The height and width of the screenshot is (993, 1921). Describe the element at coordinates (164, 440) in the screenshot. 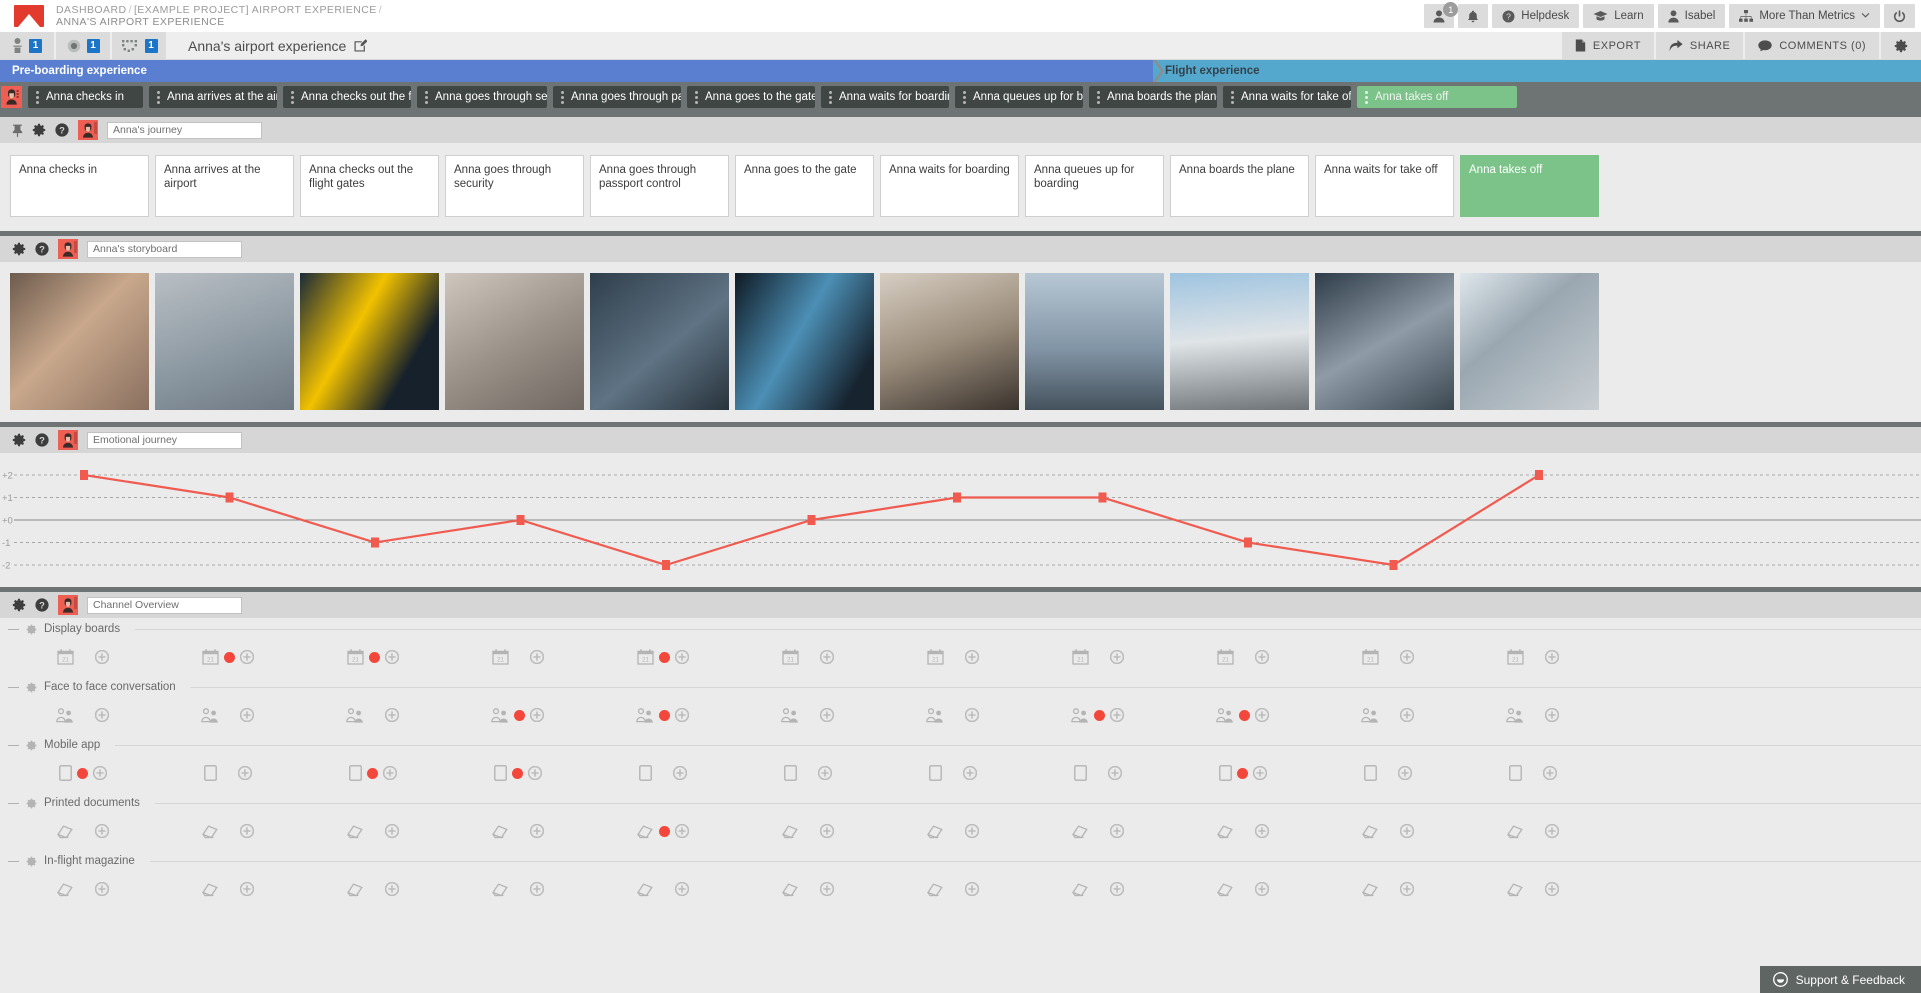

I see `lane-title-emotional` at that location.